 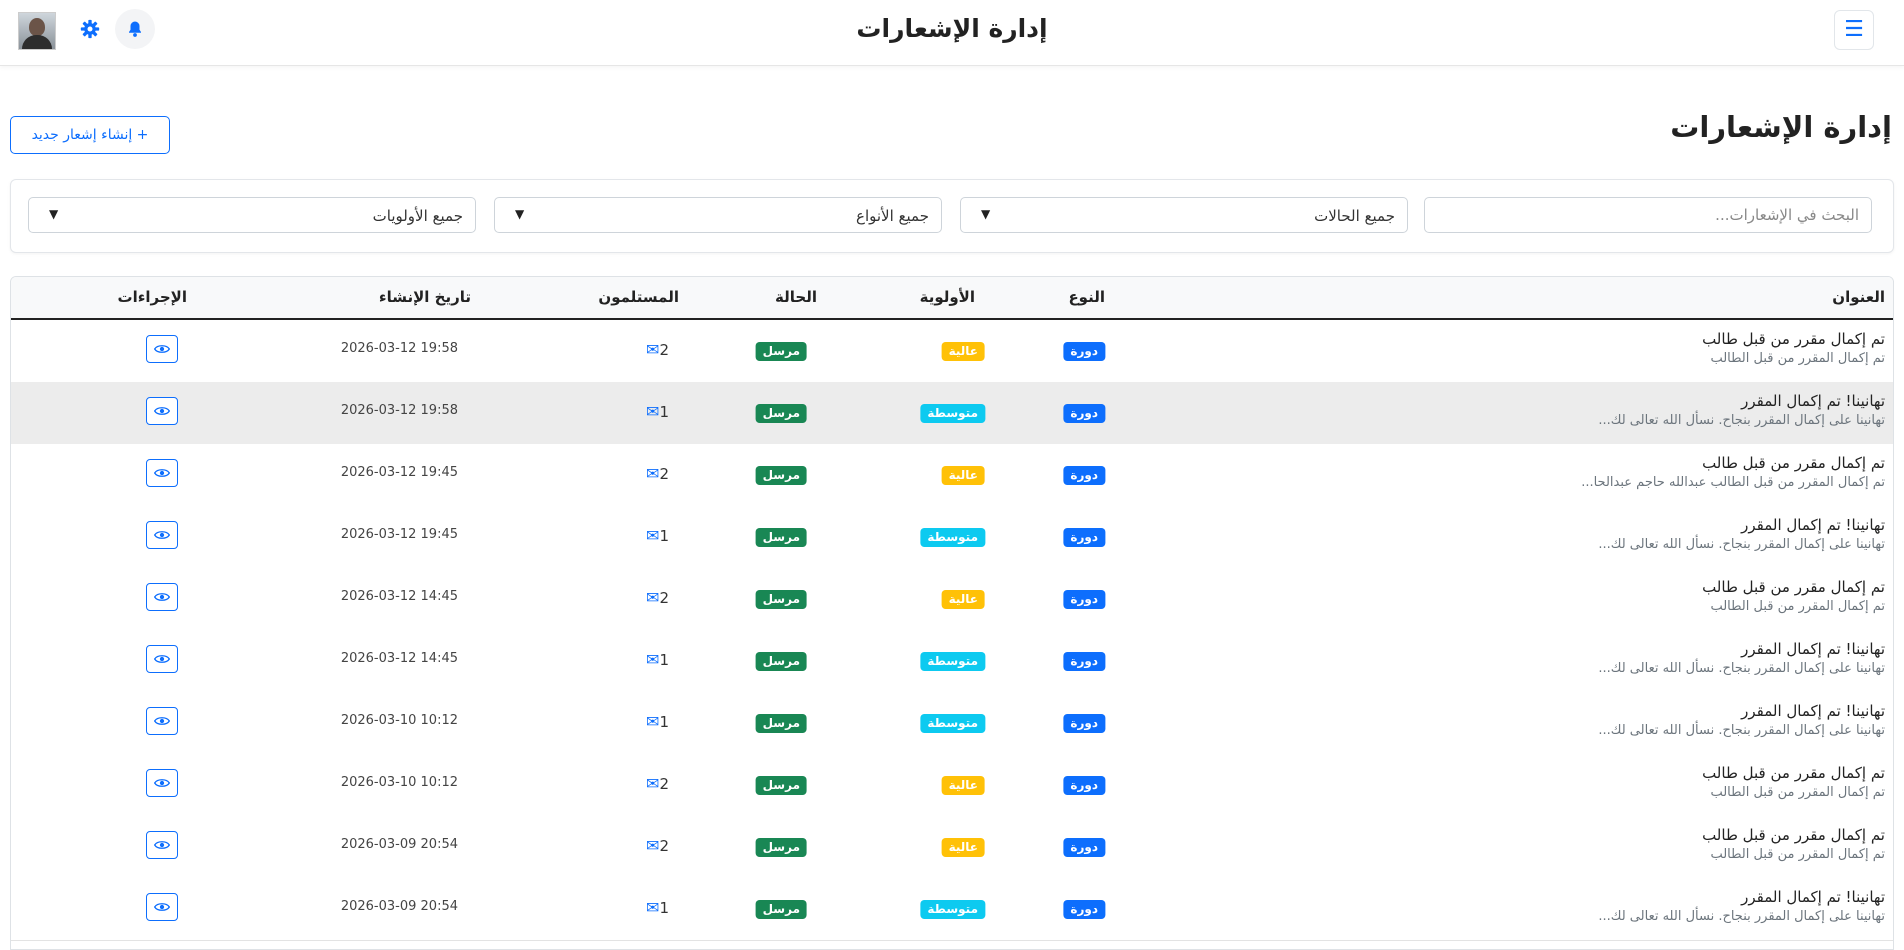 I want to click on created-date: 2026-03-12 19:45, so click(x=399, y=472).